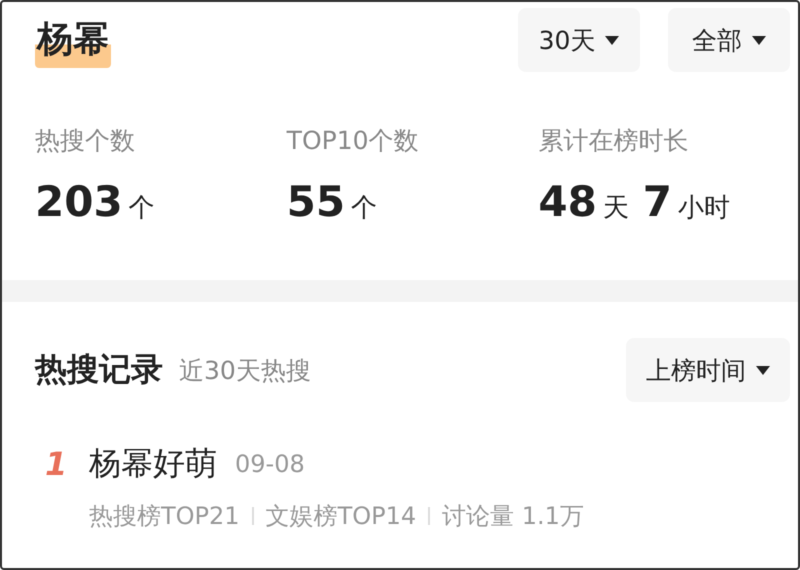 The height and width of the screenshot is (570, 800). I want to click on section-subtitle: 近30天热搜, so click(245, 370).